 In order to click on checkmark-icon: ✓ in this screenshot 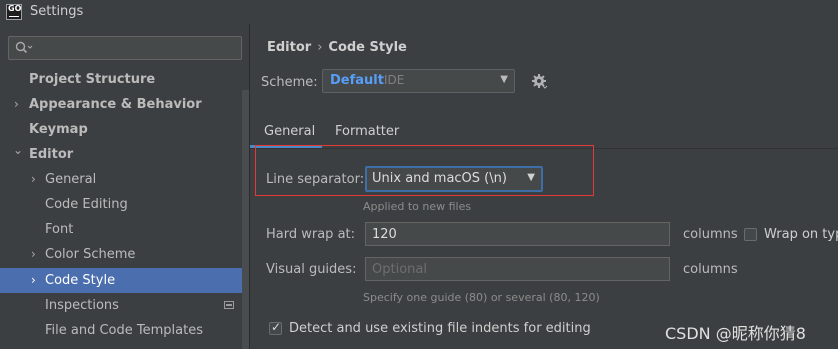, I will do `click(276, 327)`.